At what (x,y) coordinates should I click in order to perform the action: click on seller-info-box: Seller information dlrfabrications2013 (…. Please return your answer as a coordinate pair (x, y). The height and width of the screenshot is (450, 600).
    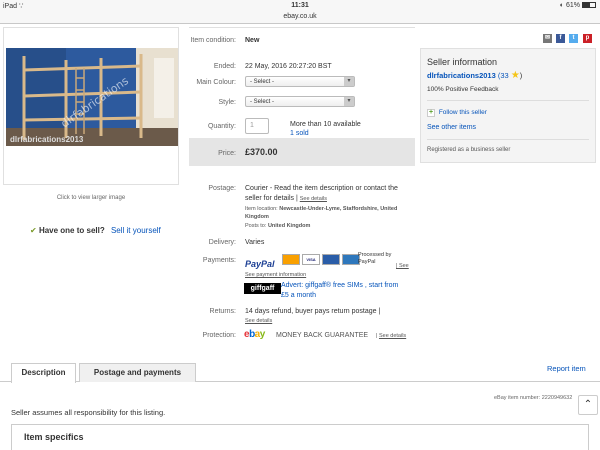
    Looking at the image, I should click on (508, 105).